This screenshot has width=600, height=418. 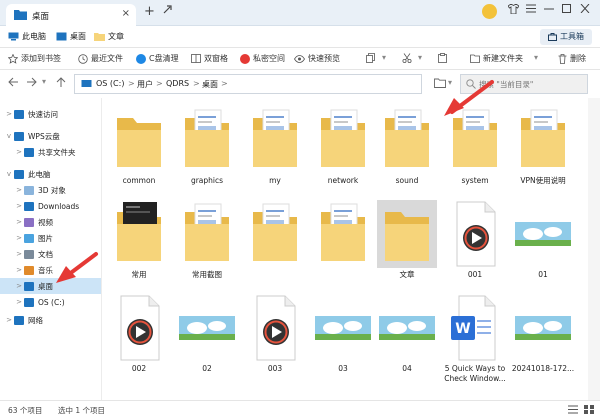 I want to click on sidebar-item: v 此电脑, so click(x=50, y=174).